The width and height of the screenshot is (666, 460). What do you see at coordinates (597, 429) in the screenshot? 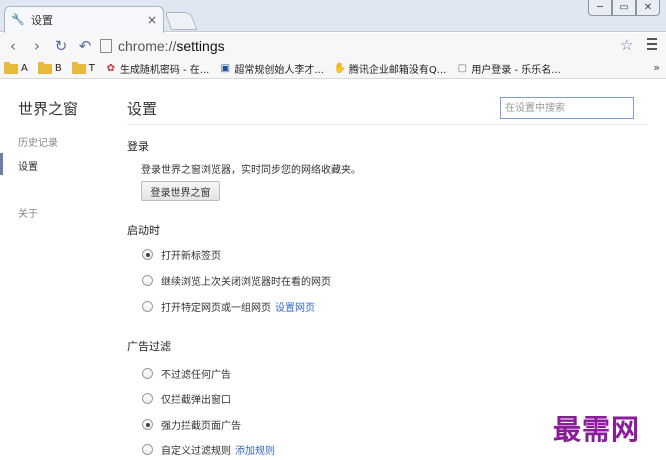
I see `watermark: 最需网` at bounding box center [597, 429].